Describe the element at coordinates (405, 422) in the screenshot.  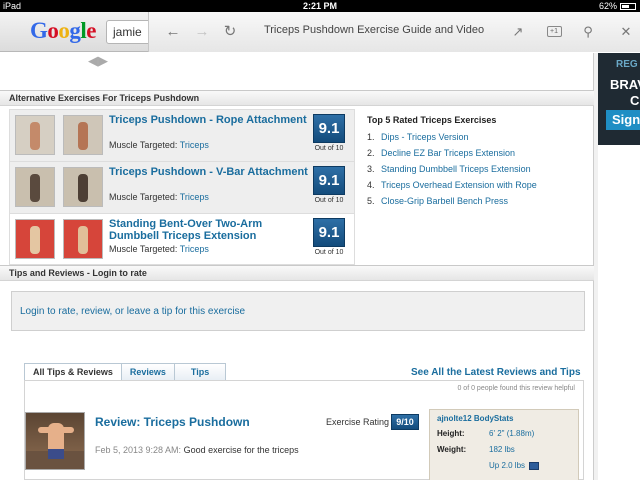
I see `exercise-rating-badge: 9/10` at that location.